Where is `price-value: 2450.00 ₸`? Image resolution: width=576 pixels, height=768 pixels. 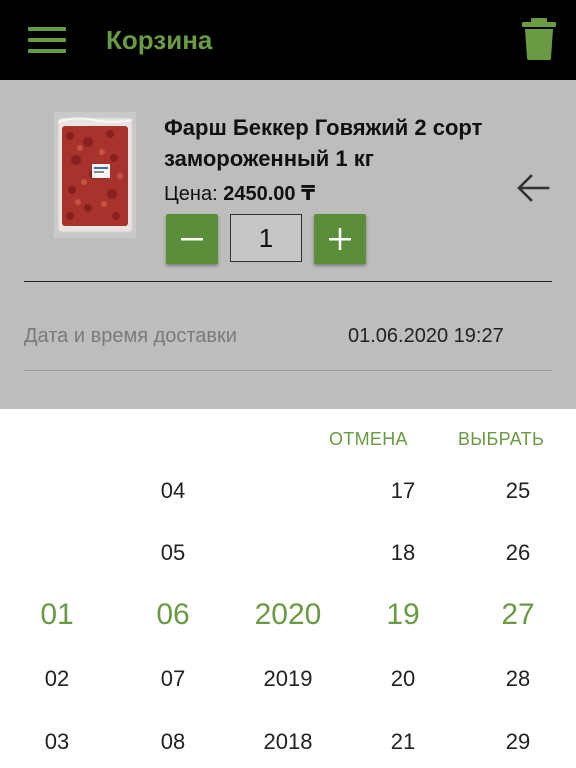
price-value: 2450.00 ₸ is located at coordinates (269, 194).